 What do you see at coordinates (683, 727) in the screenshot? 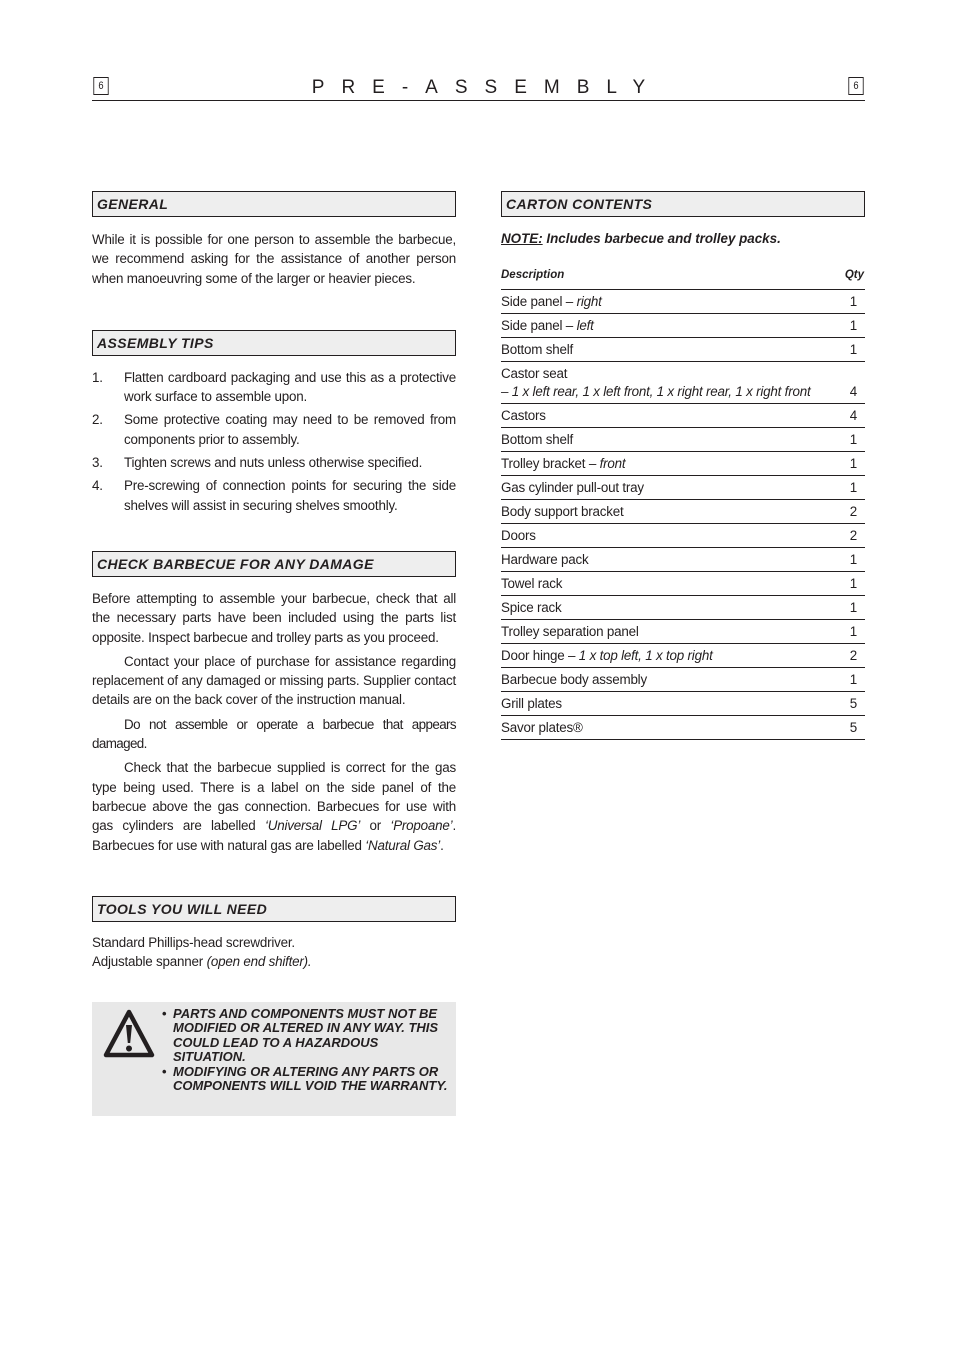
I see `table-row: Savor plates® 5` at bounding box center [683, 727].